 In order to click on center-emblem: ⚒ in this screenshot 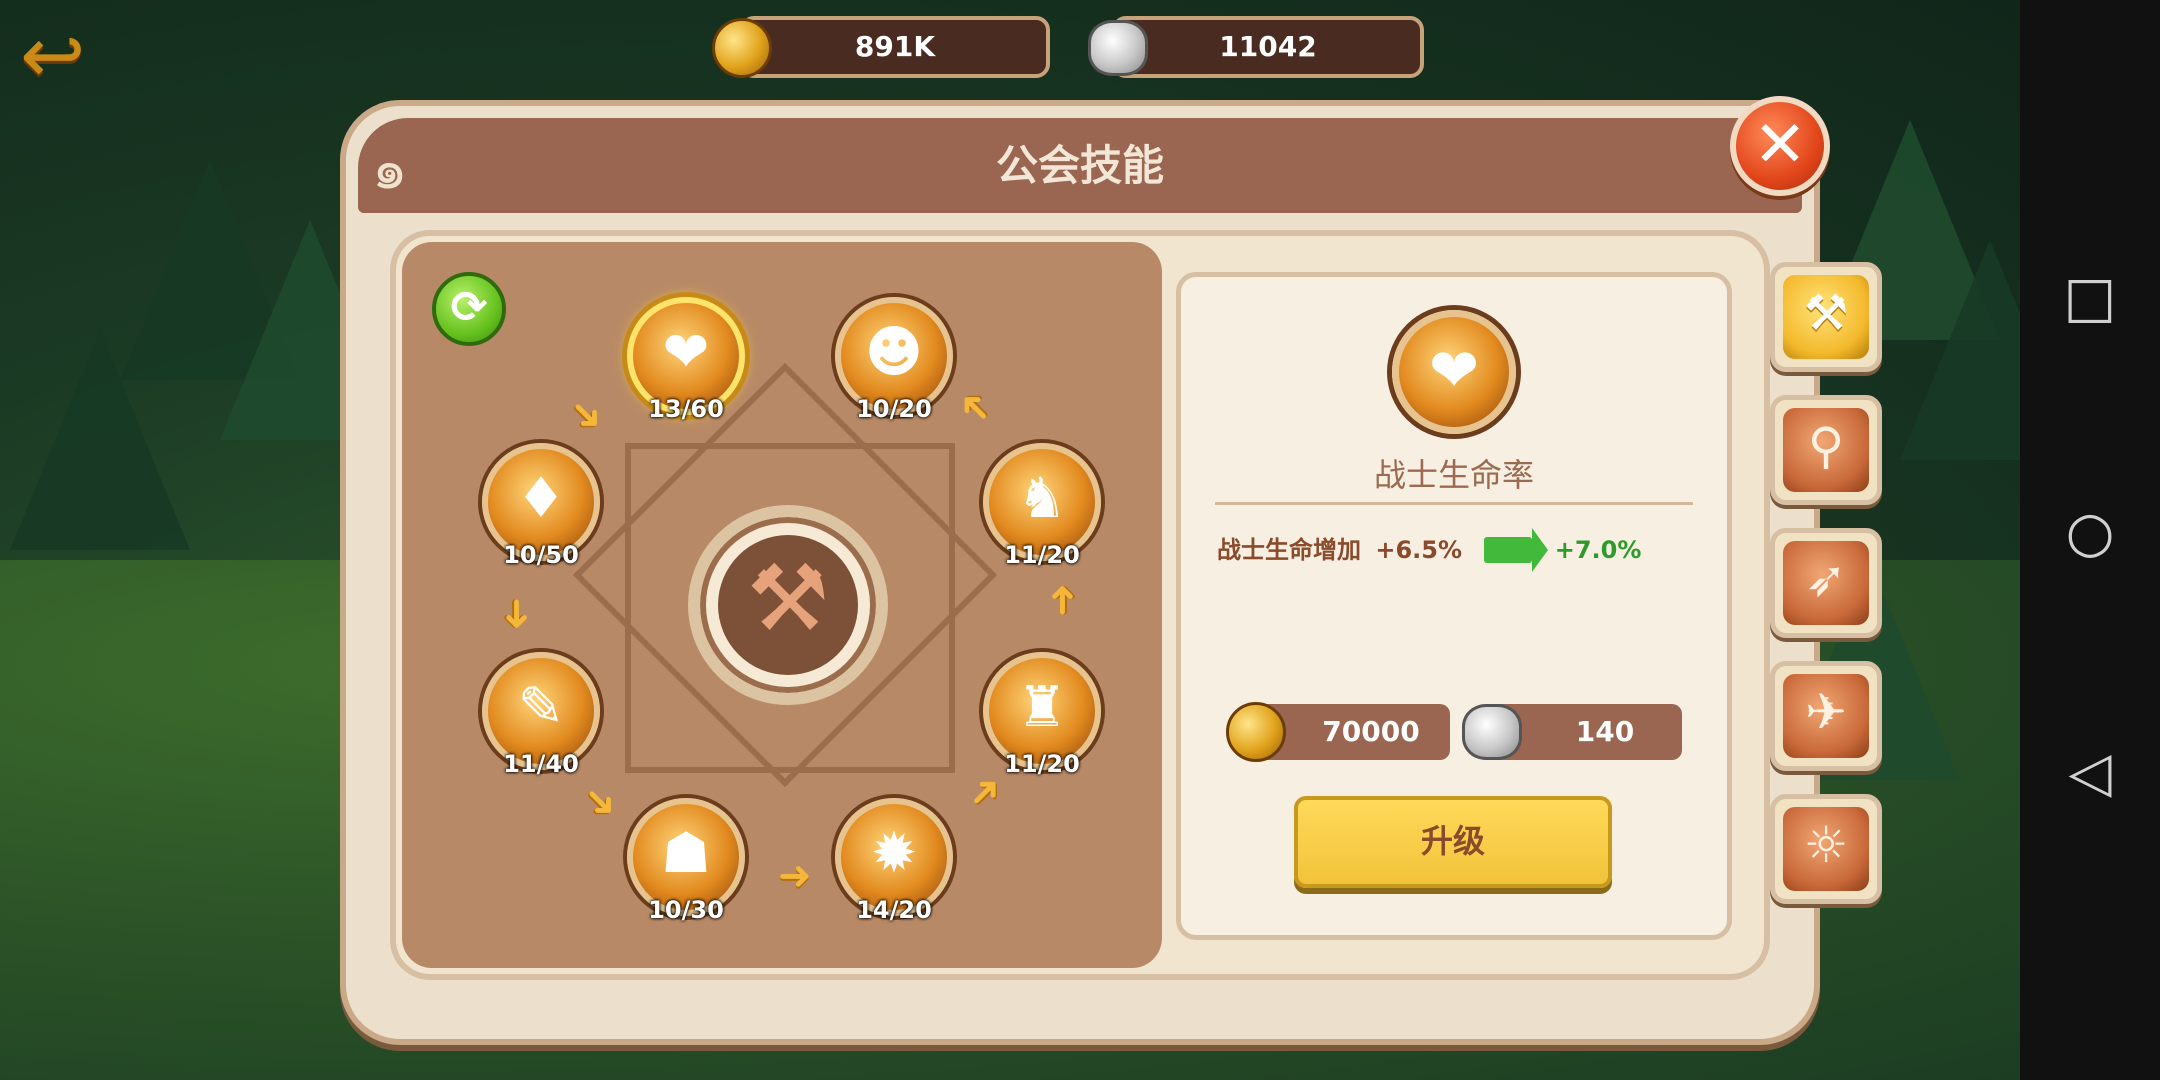, I will do `click(788, 605)`.